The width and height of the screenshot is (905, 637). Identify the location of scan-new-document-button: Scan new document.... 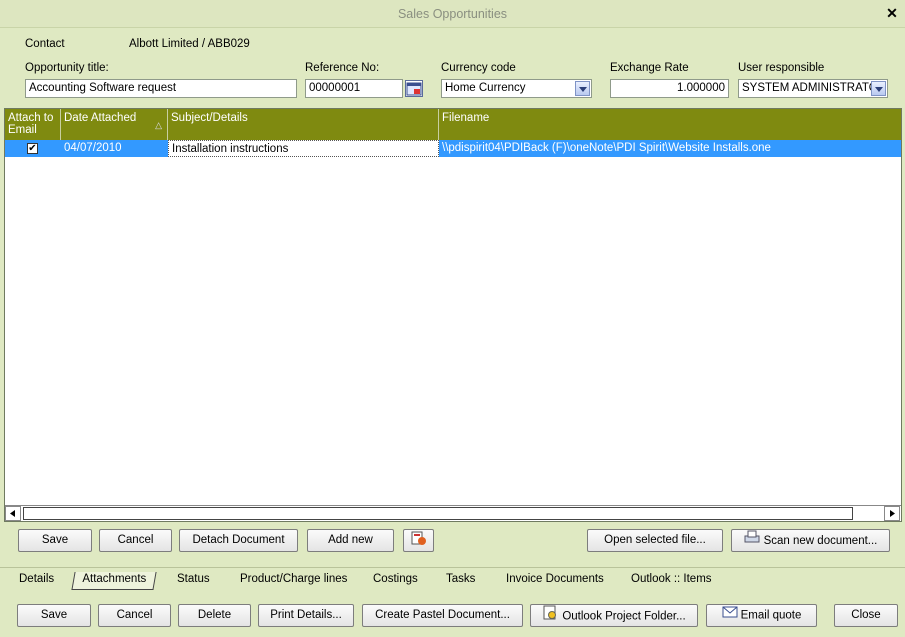
(810, 540).